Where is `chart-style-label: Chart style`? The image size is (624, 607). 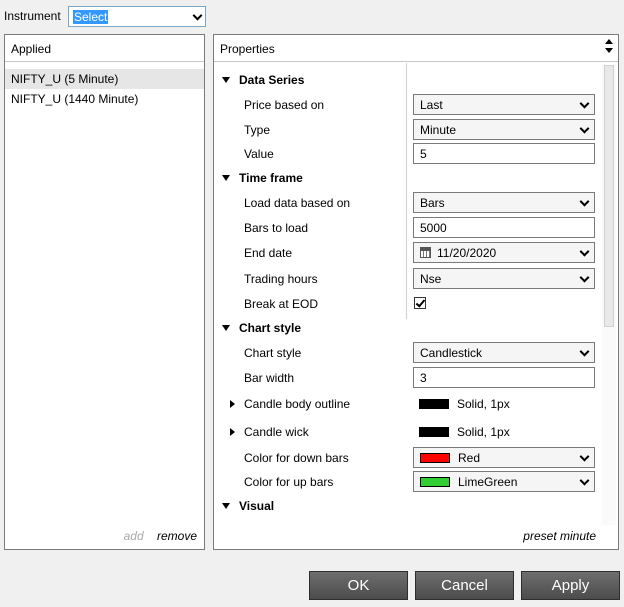 chart-style-label: Chart style is located at coordinates (273, 353).